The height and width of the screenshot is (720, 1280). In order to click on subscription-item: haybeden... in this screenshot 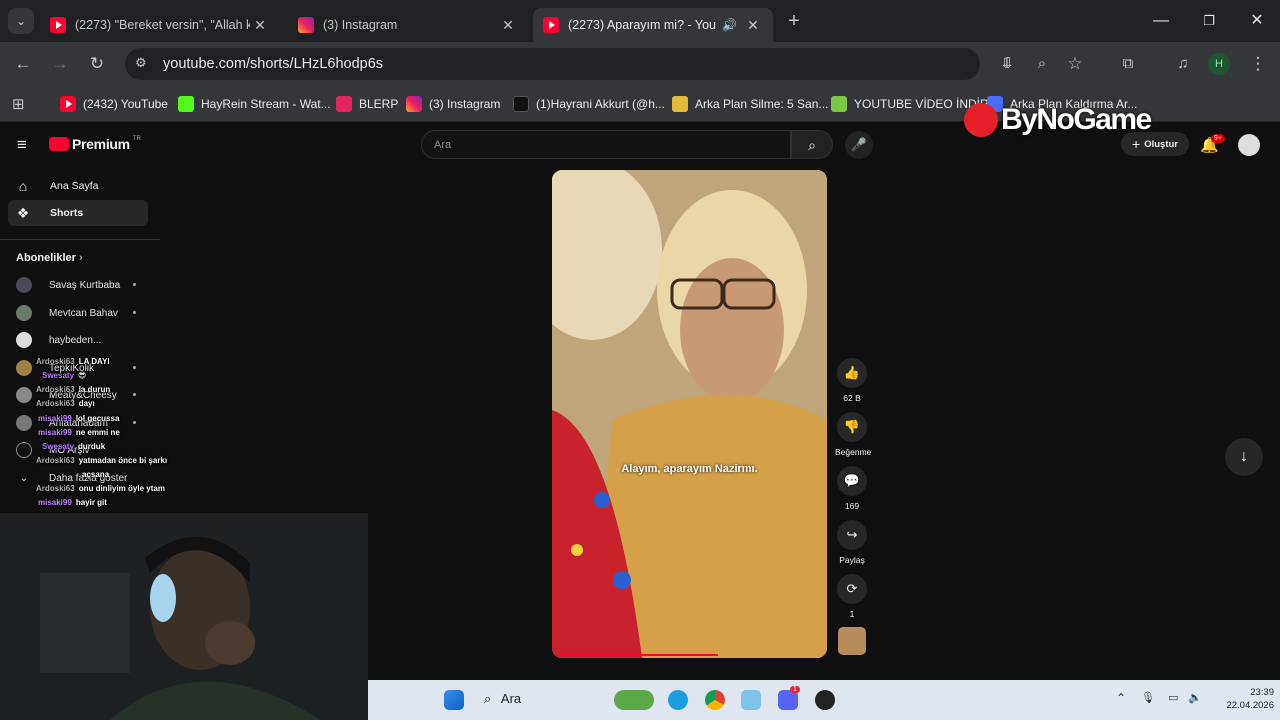, I will do `click(58, 340)`.